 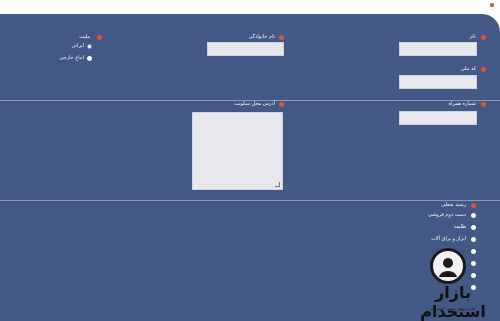 I want to click on first-name-input, so click(x=438, y=49).